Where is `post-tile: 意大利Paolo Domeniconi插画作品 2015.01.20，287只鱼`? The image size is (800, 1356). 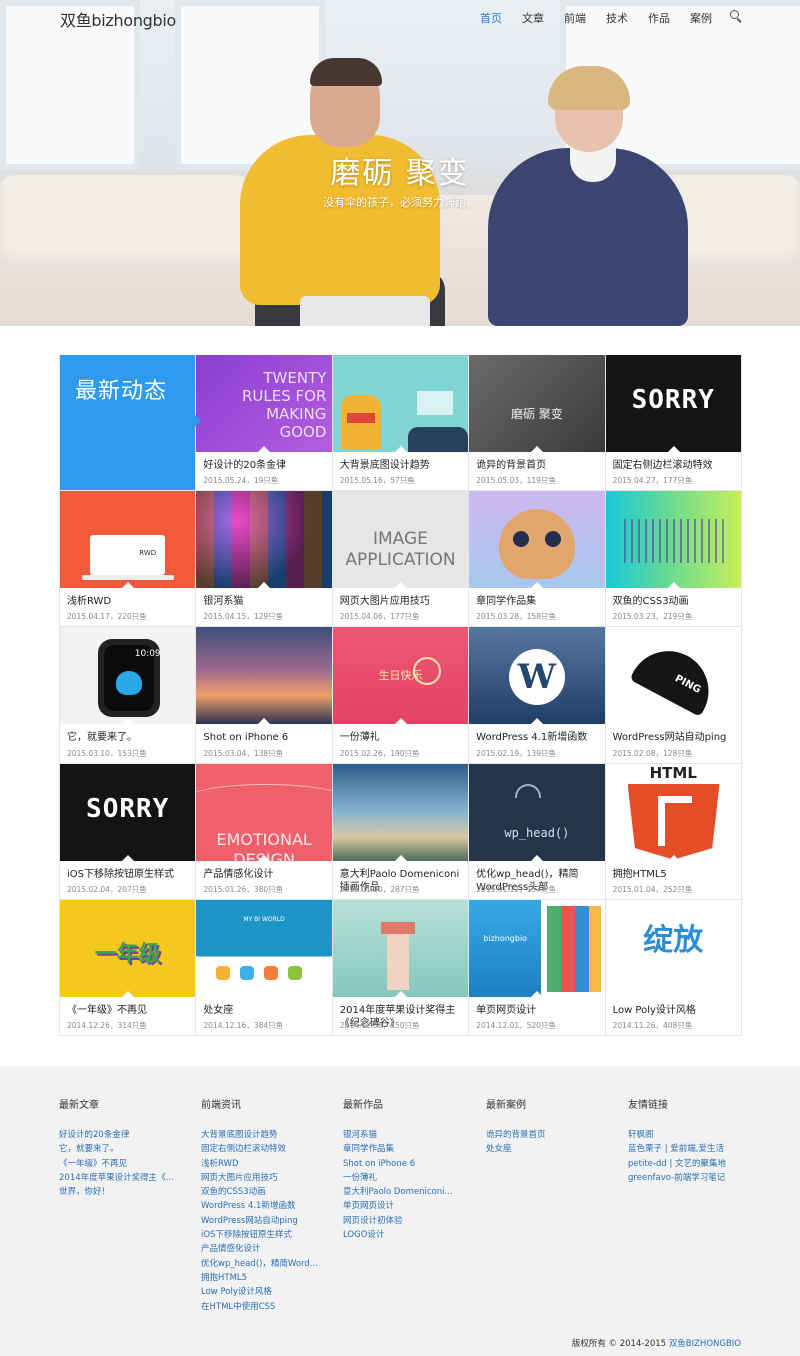 post-tile: 意大利Paolo Domeniconi插画作品 2015.01.20，287只鱼 is located at coordinates (401, 831).